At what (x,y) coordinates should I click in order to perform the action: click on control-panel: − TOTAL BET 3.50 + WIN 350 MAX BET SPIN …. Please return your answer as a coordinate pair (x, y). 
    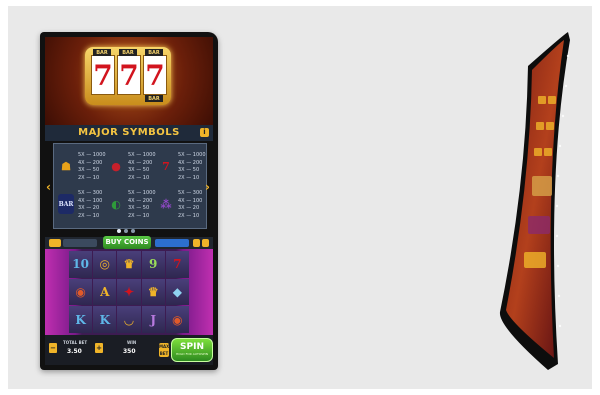
    Looking at the image, I should click on (129, 350).